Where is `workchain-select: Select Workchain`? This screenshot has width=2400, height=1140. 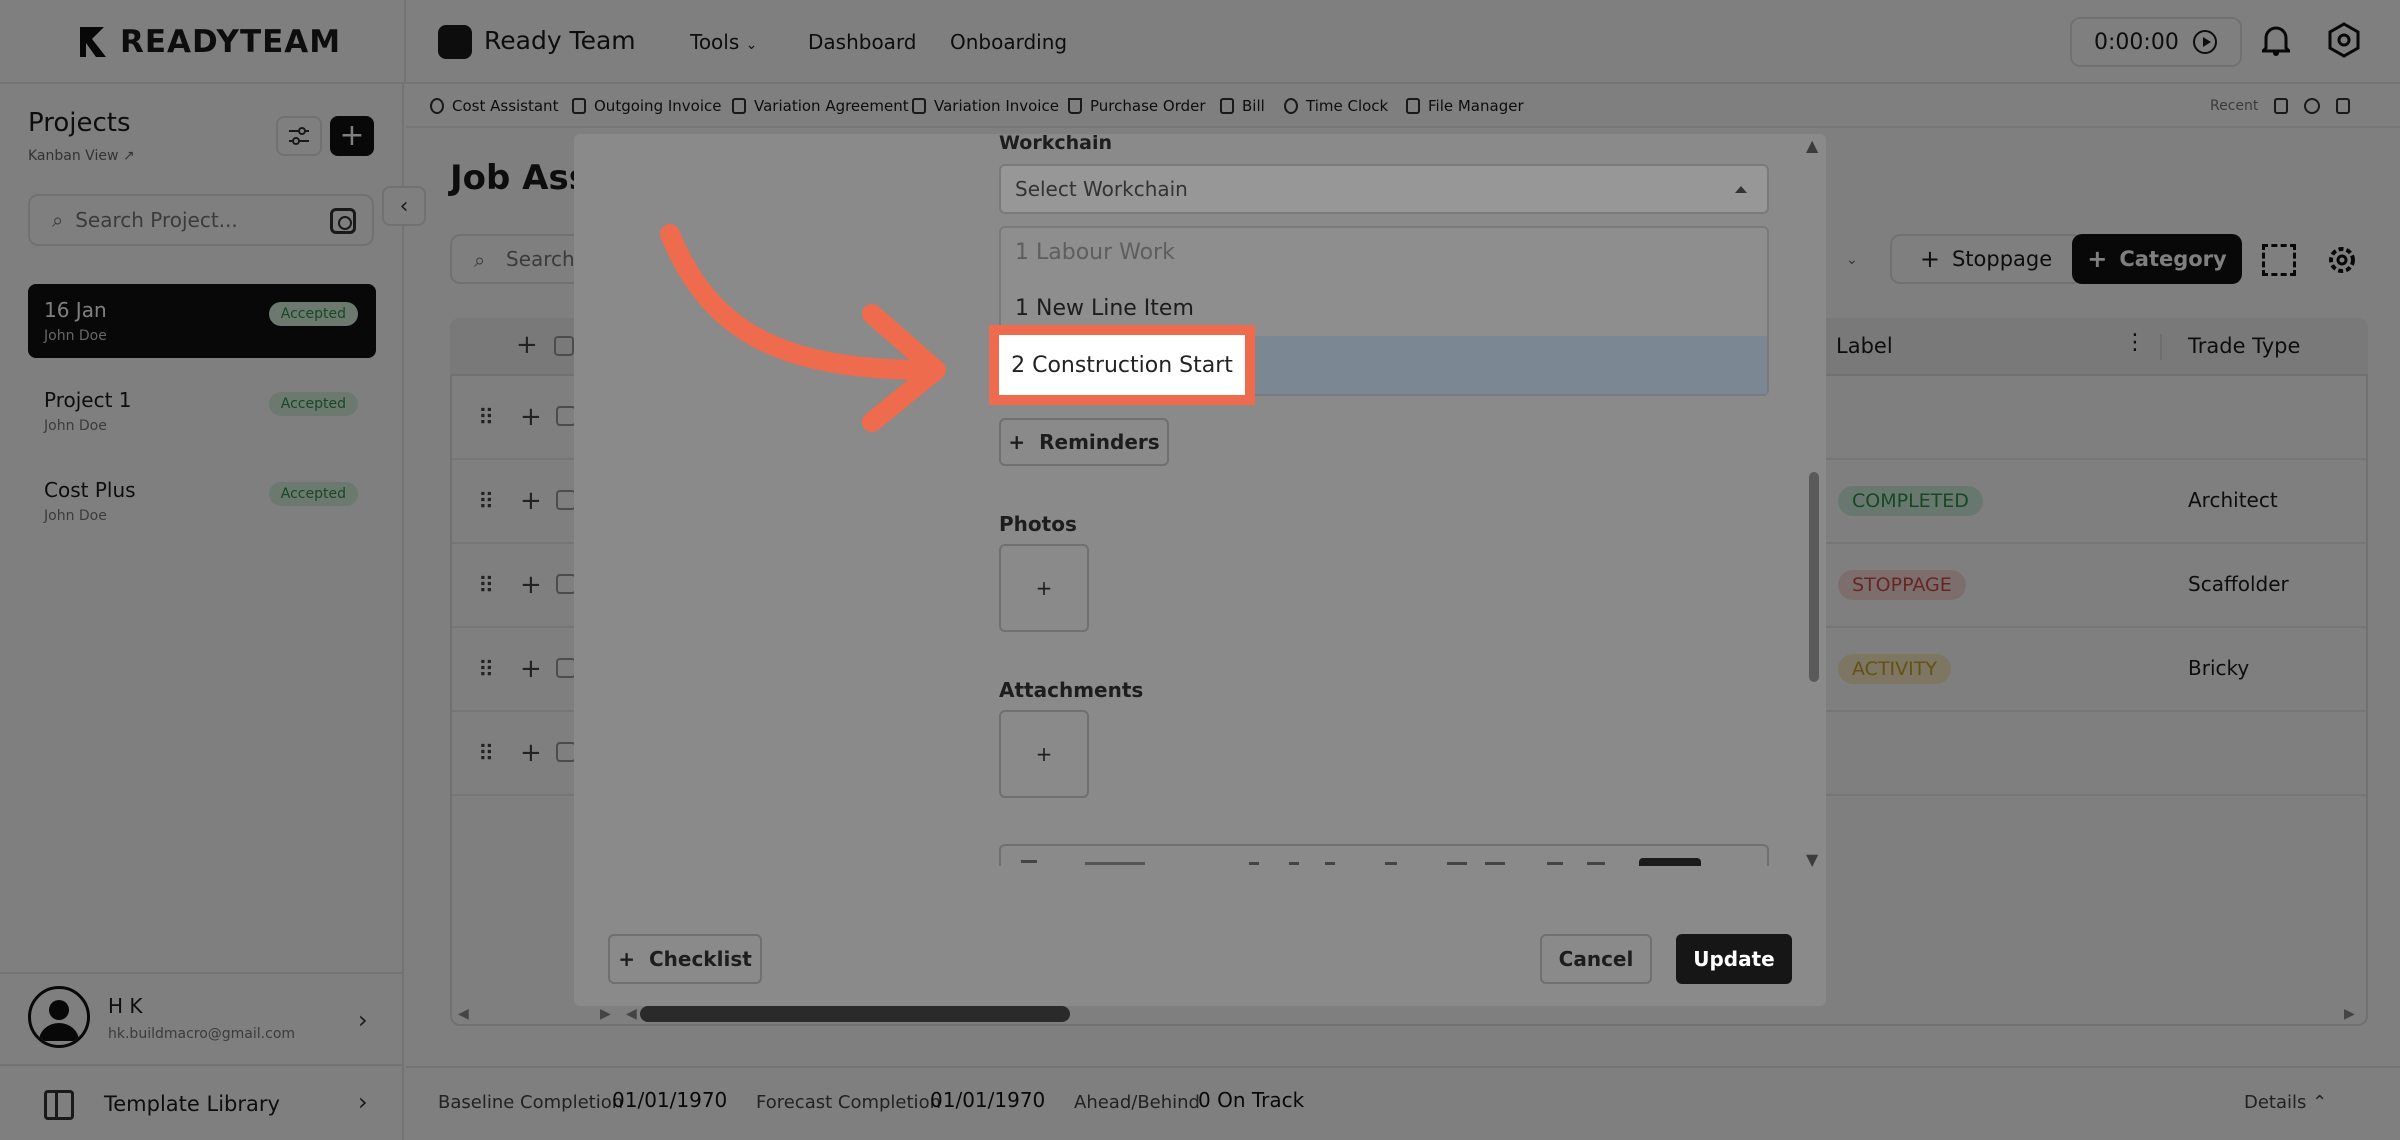
workchain-select: Select Workchain is located at coordinates (1384, 189).